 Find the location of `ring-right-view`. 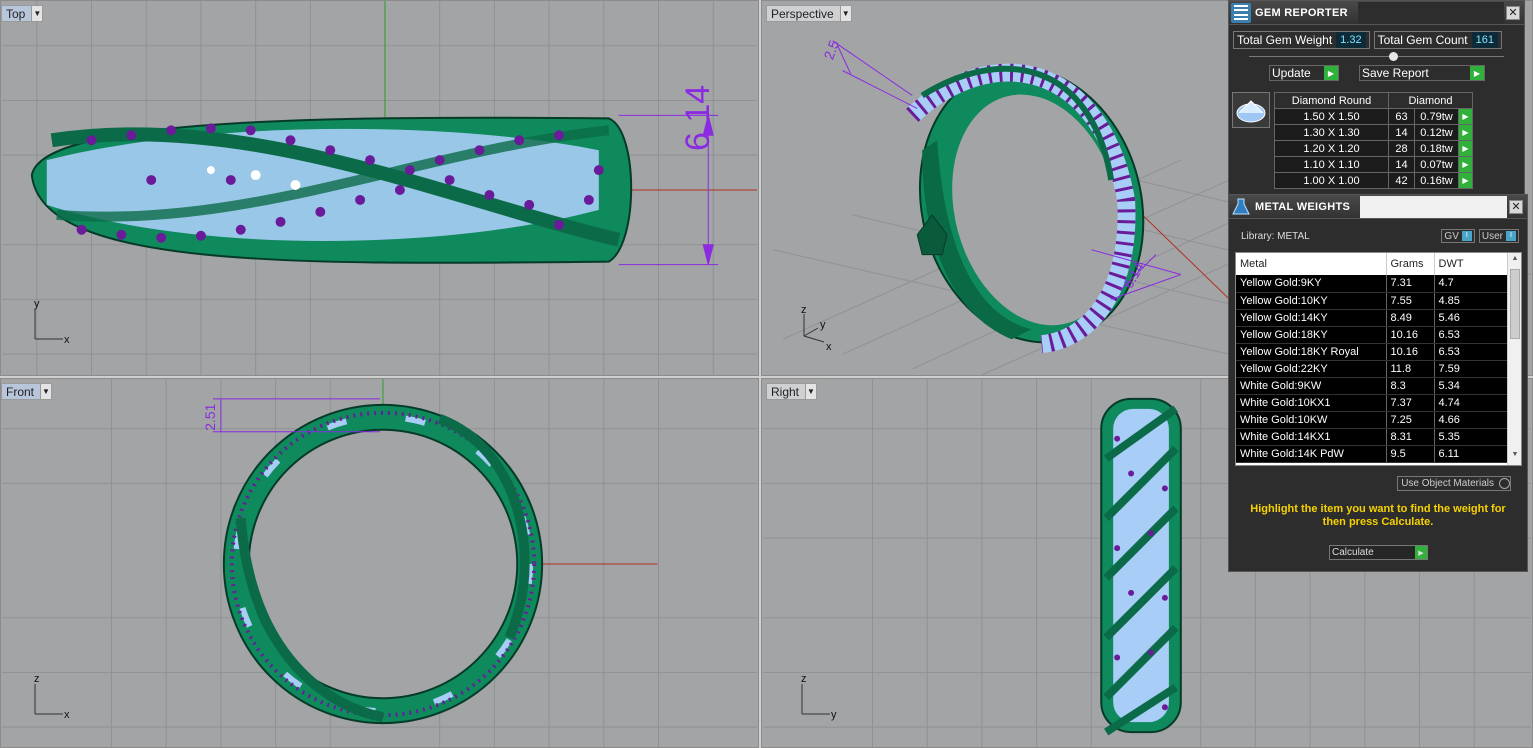

ring-right-view is located at coordinates (1141, 566).